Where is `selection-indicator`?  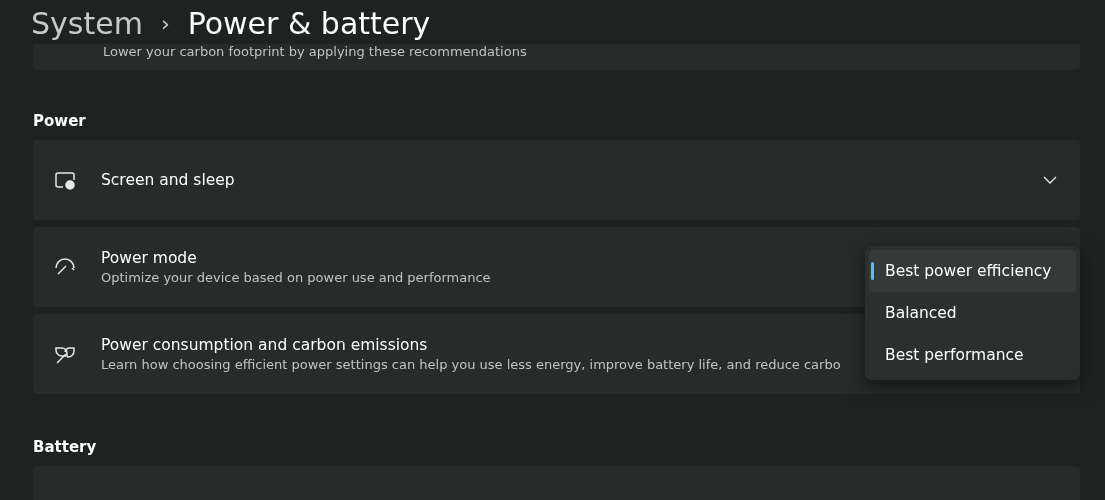 selection-indicator is located at coordinates (872, 271).